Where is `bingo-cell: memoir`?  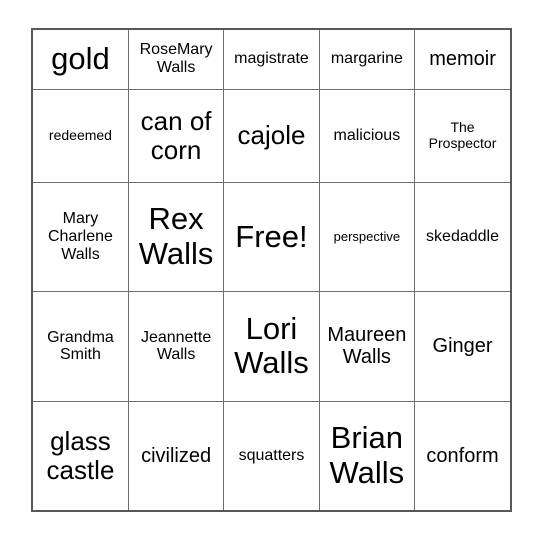
bingo-cell: memoir is located at coordinates (462, 60).